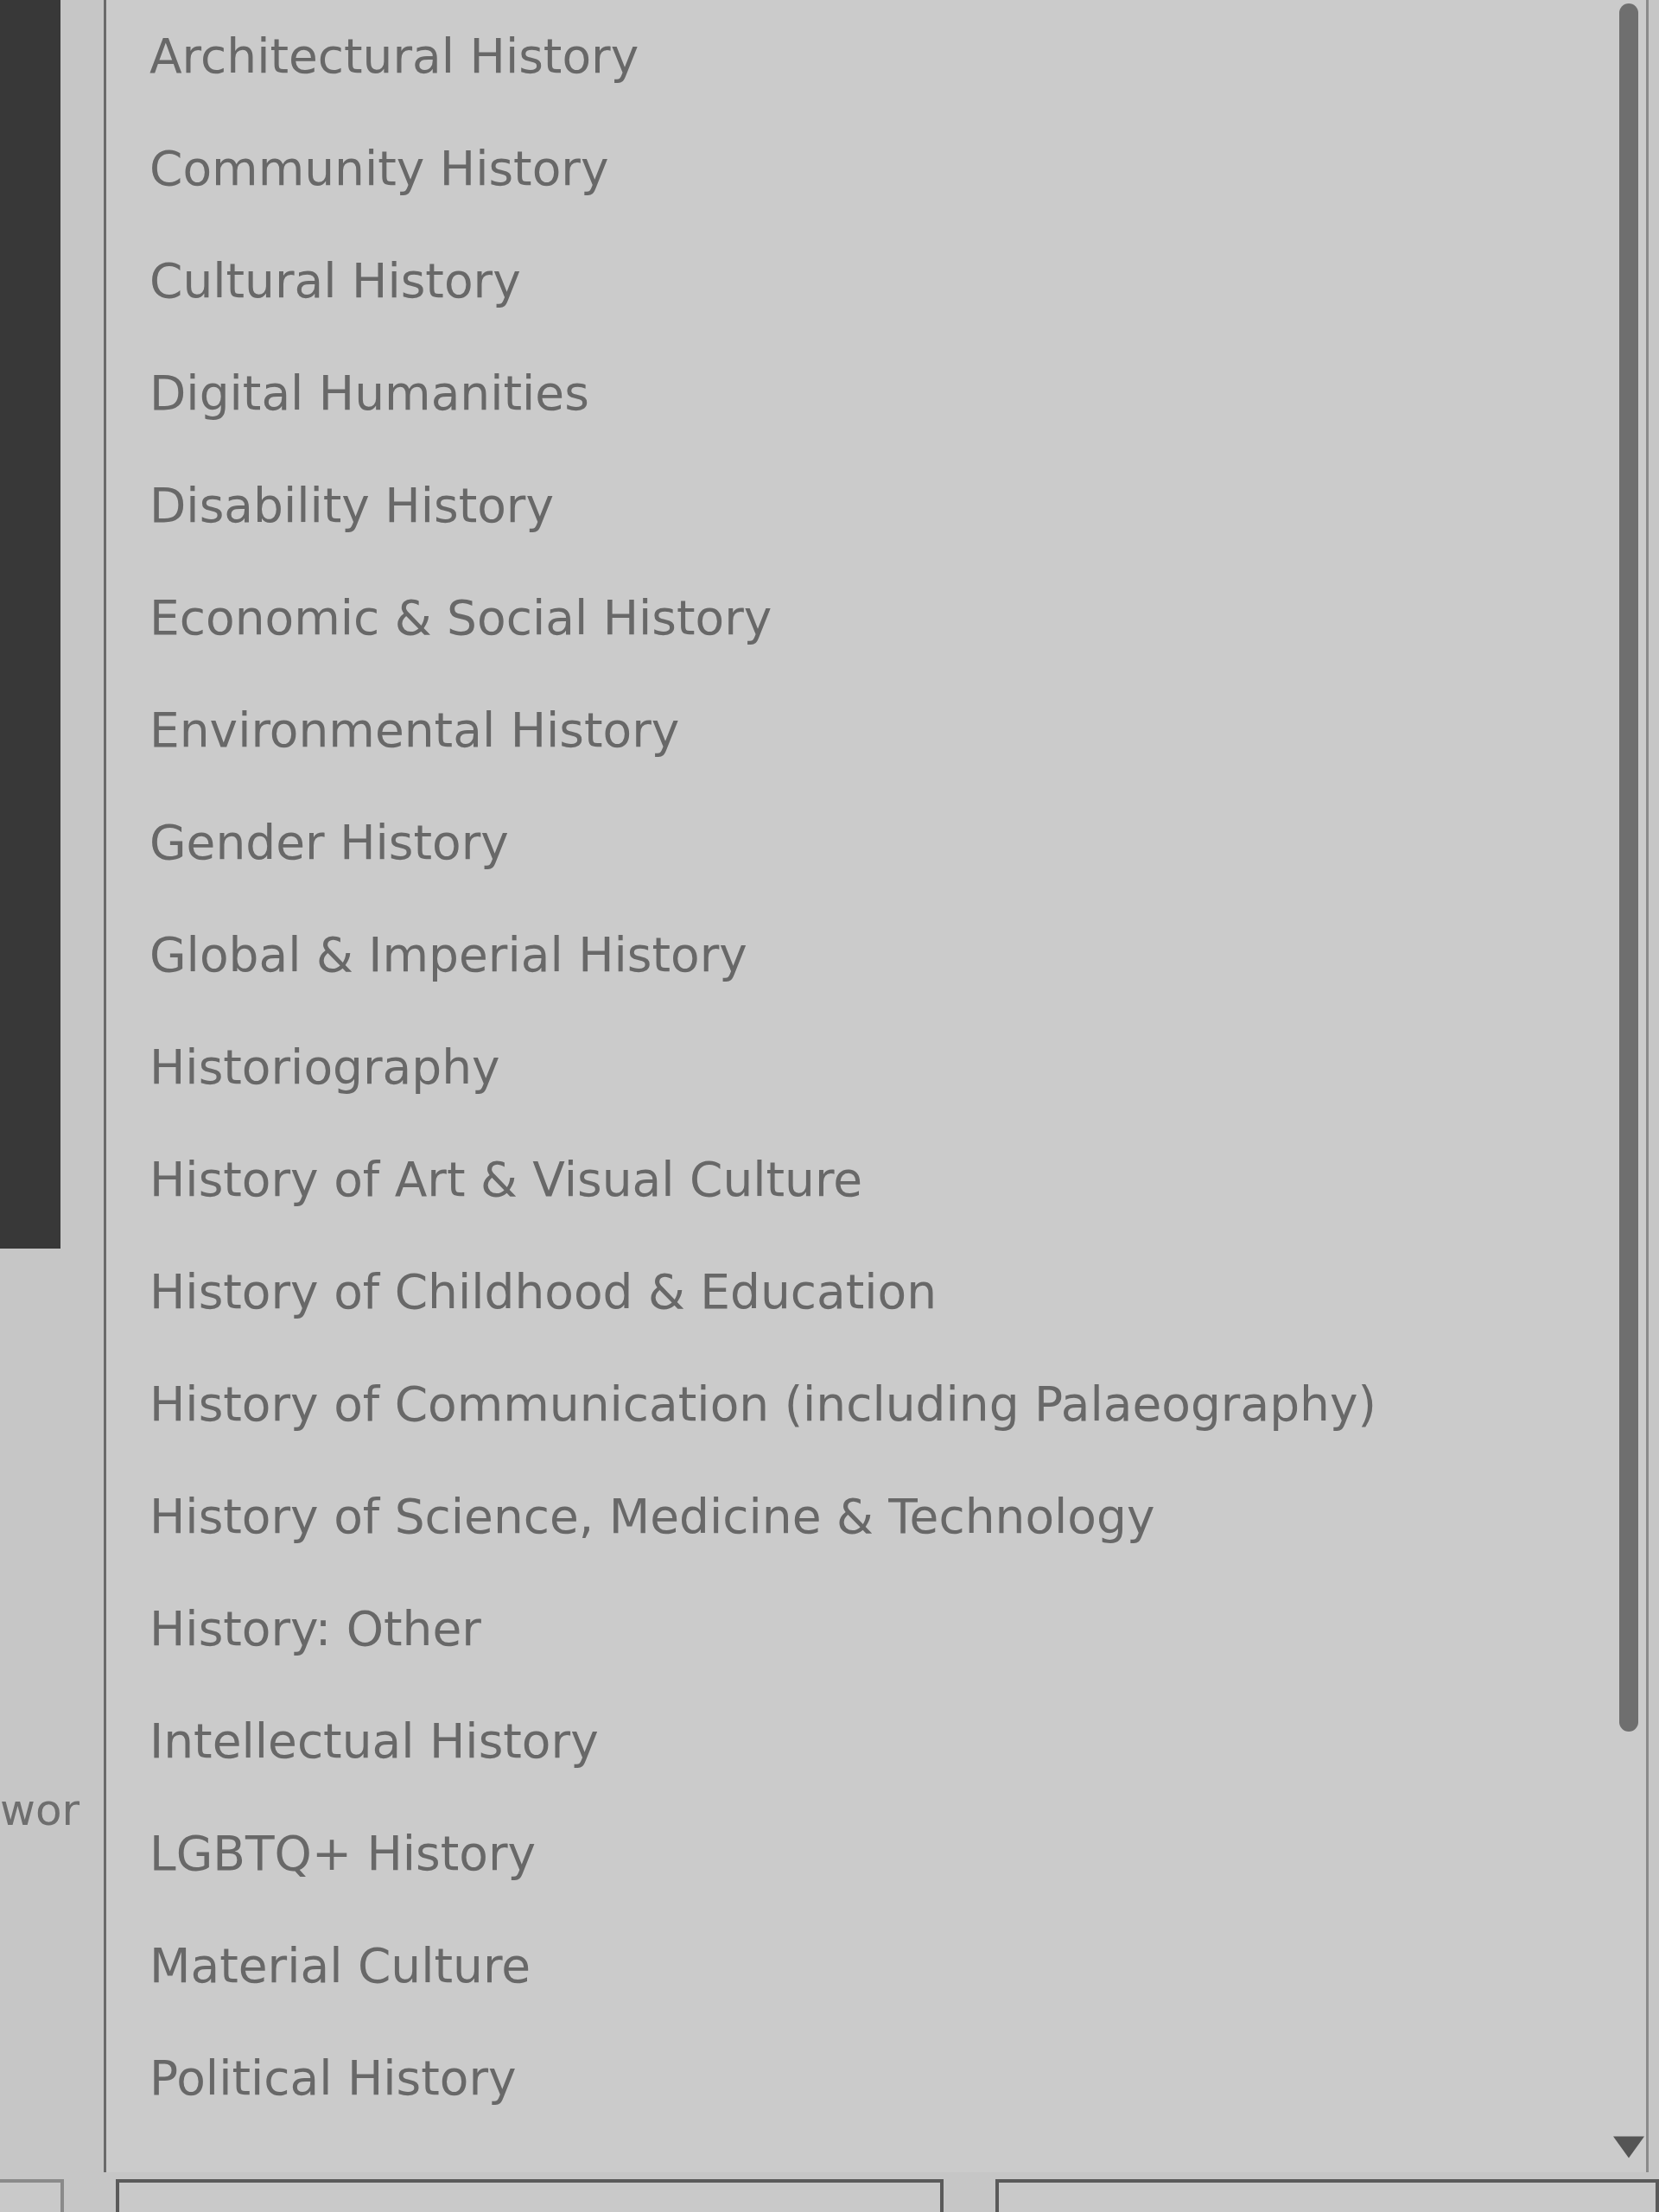  Describe the element at coordinates (352, 506) in the screenshot. I see `dropdown-option: Disability History` at that location.